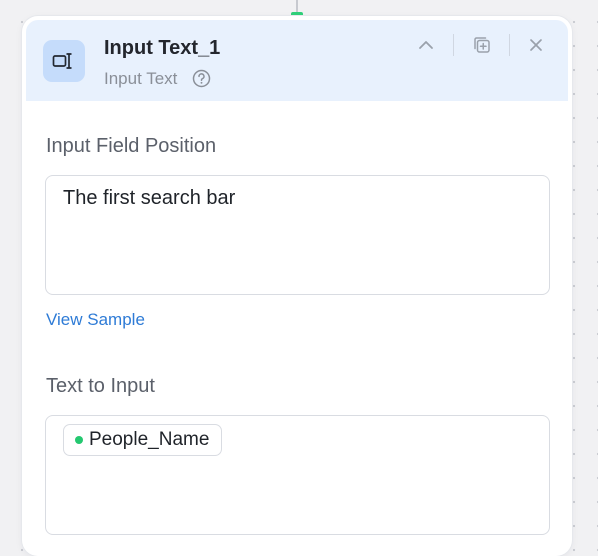 The width and height of the screenshot is (598, 556). Describe the element at coordinates (149, 198) in the screenshot. I see `input-field-position-value: The first search bar` at that location.